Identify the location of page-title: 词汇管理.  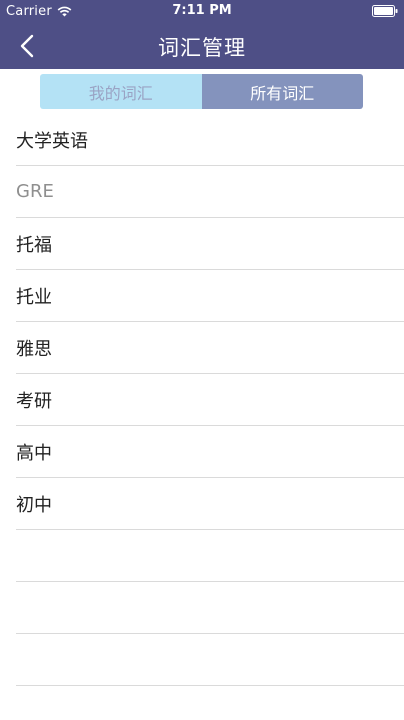
(202, 48).